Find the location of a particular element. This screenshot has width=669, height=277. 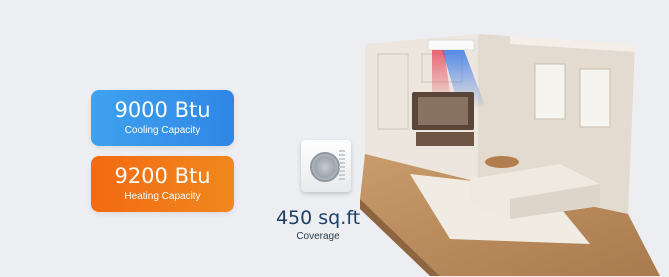

indoor-ac-unit is located at coordinates (451, 45).